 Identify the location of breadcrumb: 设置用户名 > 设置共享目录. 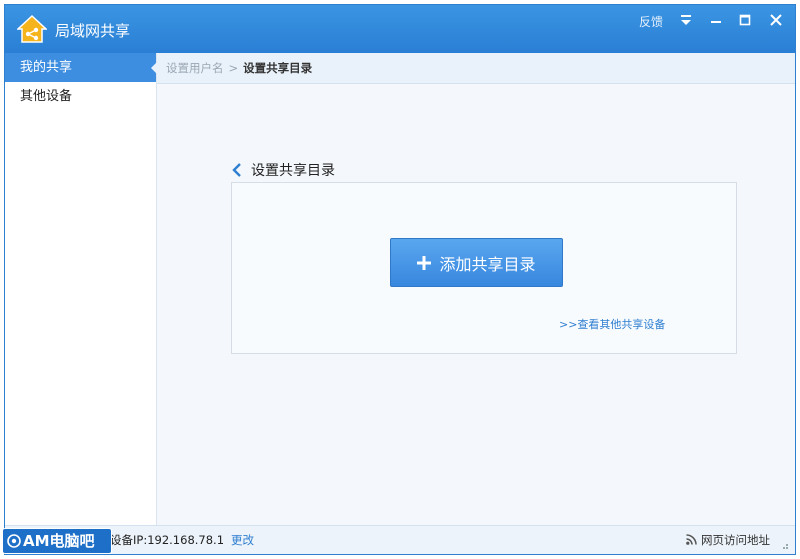
(476, 68).